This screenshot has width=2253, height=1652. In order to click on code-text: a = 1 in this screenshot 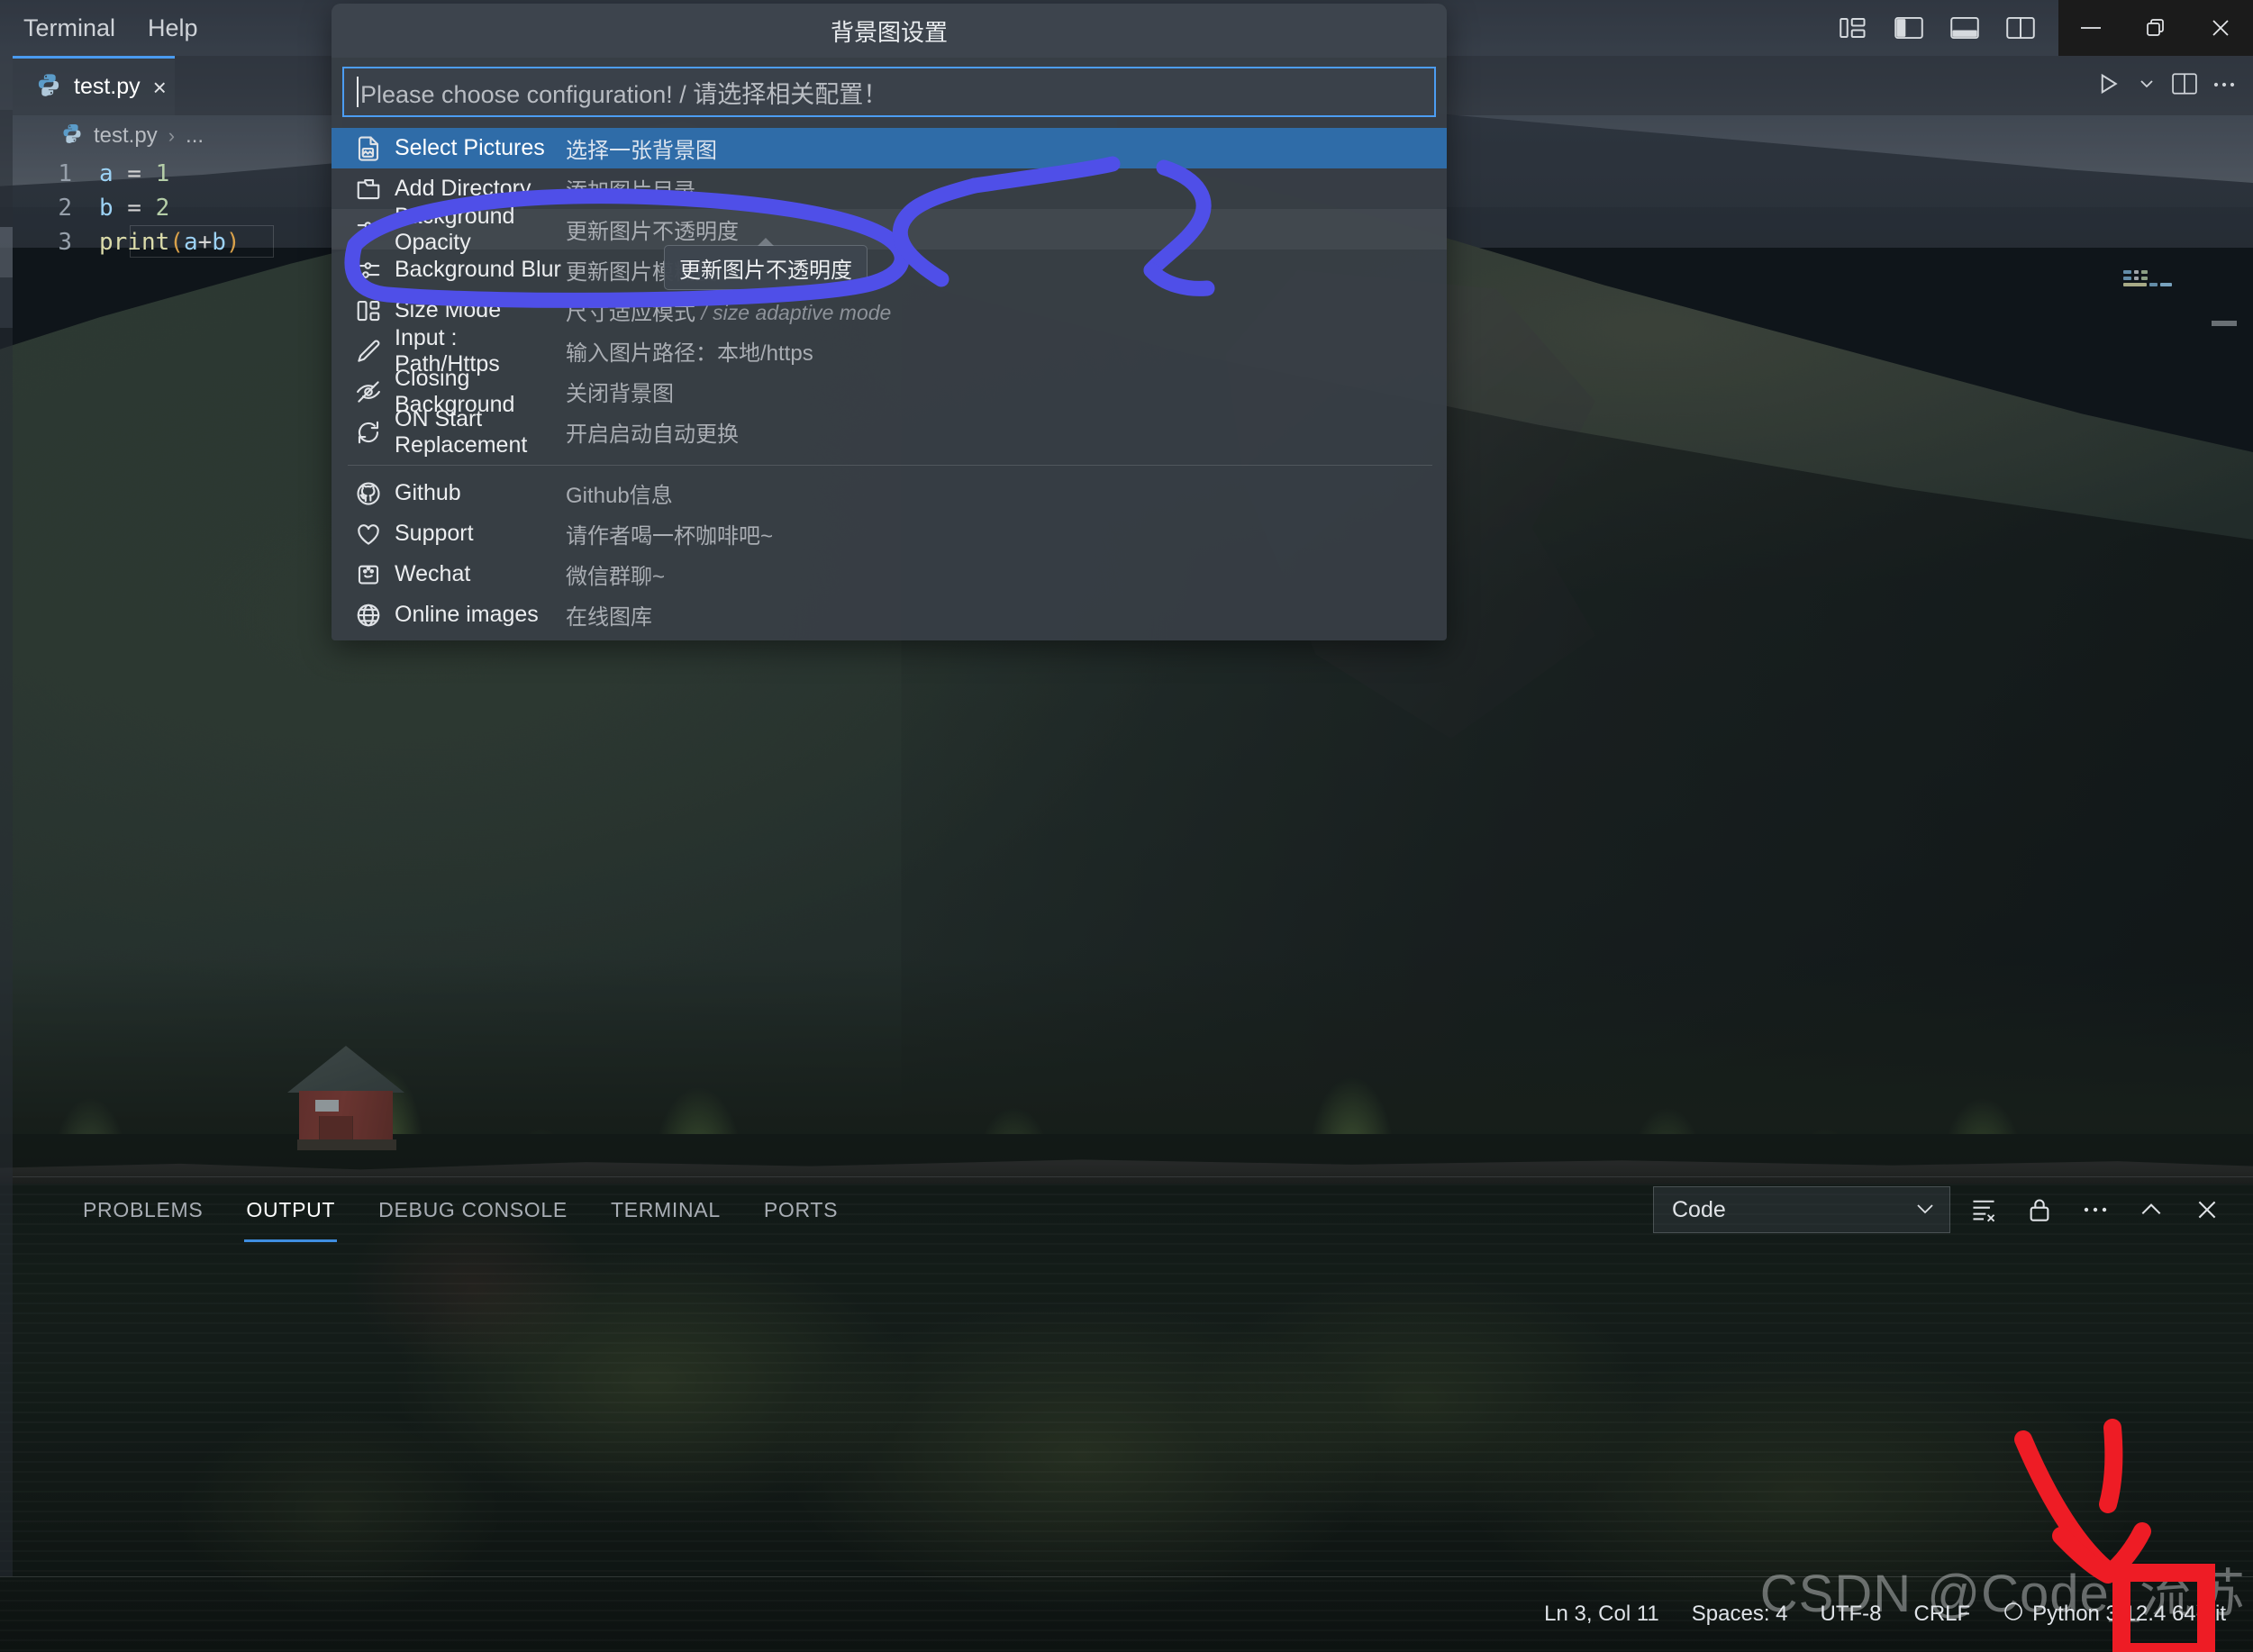, I will do `click(134, 173)`.